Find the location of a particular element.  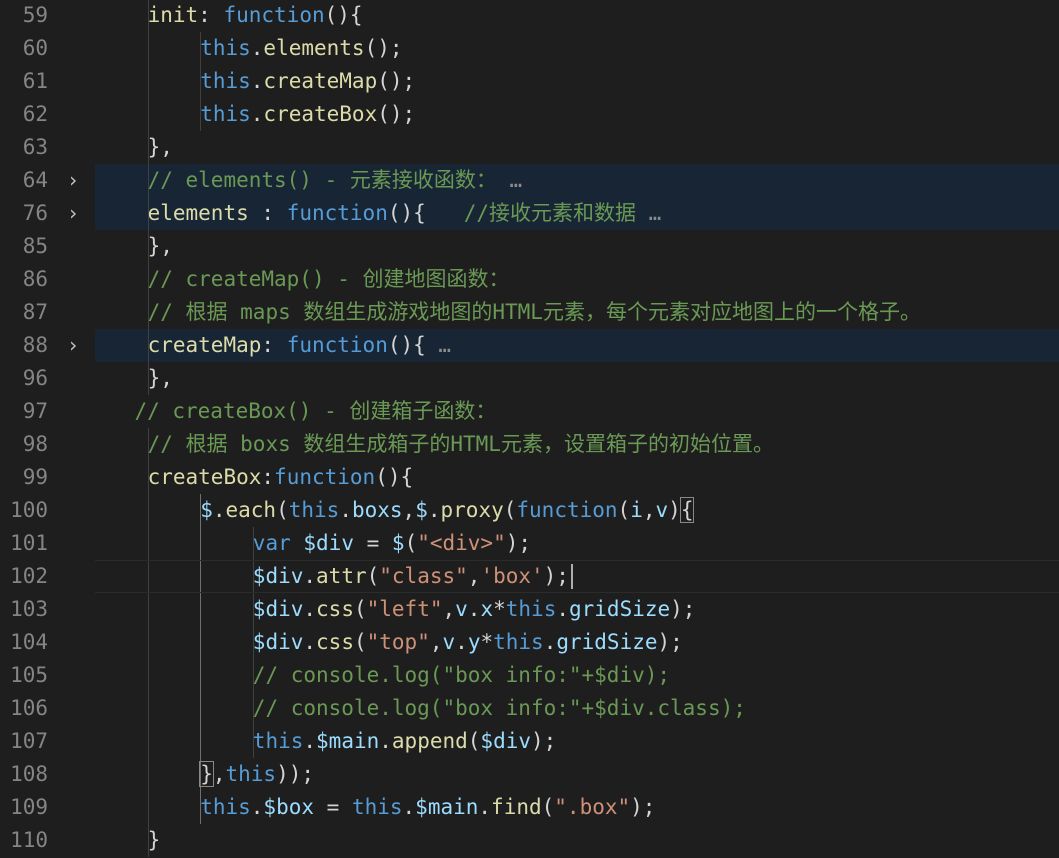

code-text: this.elements(); is located at coordinates (301, 48).